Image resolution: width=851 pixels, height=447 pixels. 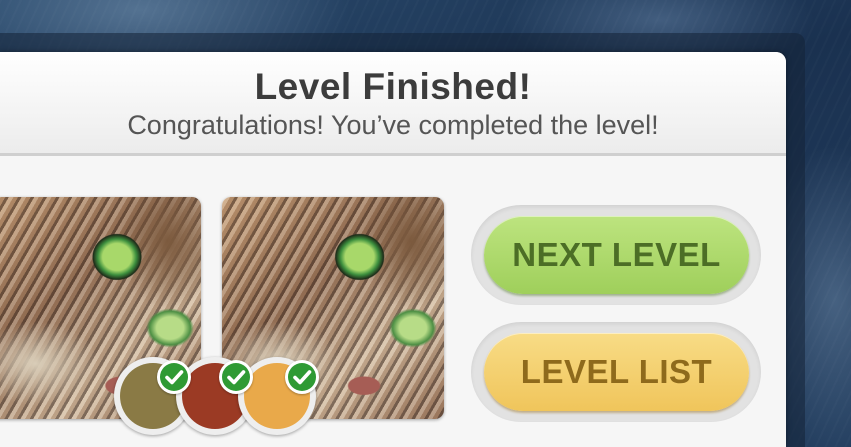 I want to click on next-level-button: NEXT LEVEL, so click(x=616, y=255).